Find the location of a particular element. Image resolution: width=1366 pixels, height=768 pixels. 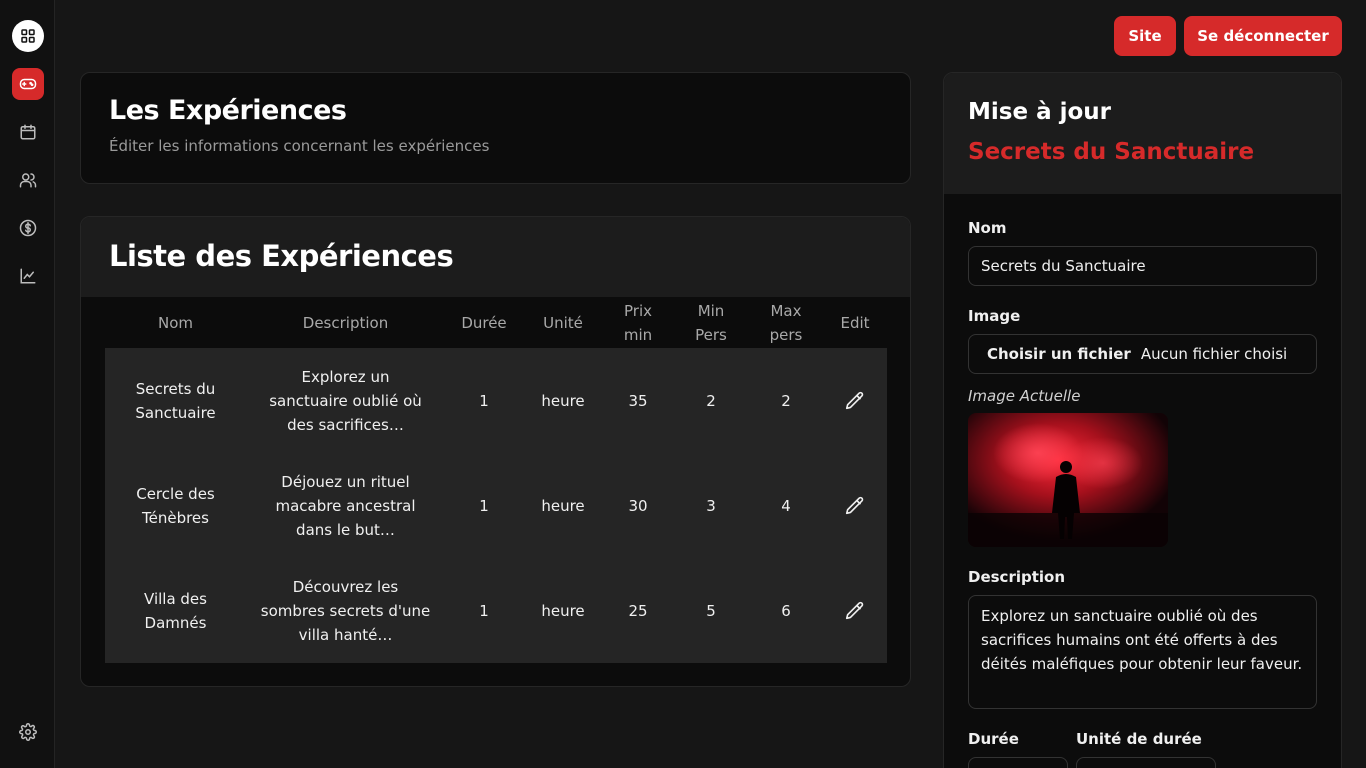

col-header-edit: Edit is located at coordinates (855, 323).